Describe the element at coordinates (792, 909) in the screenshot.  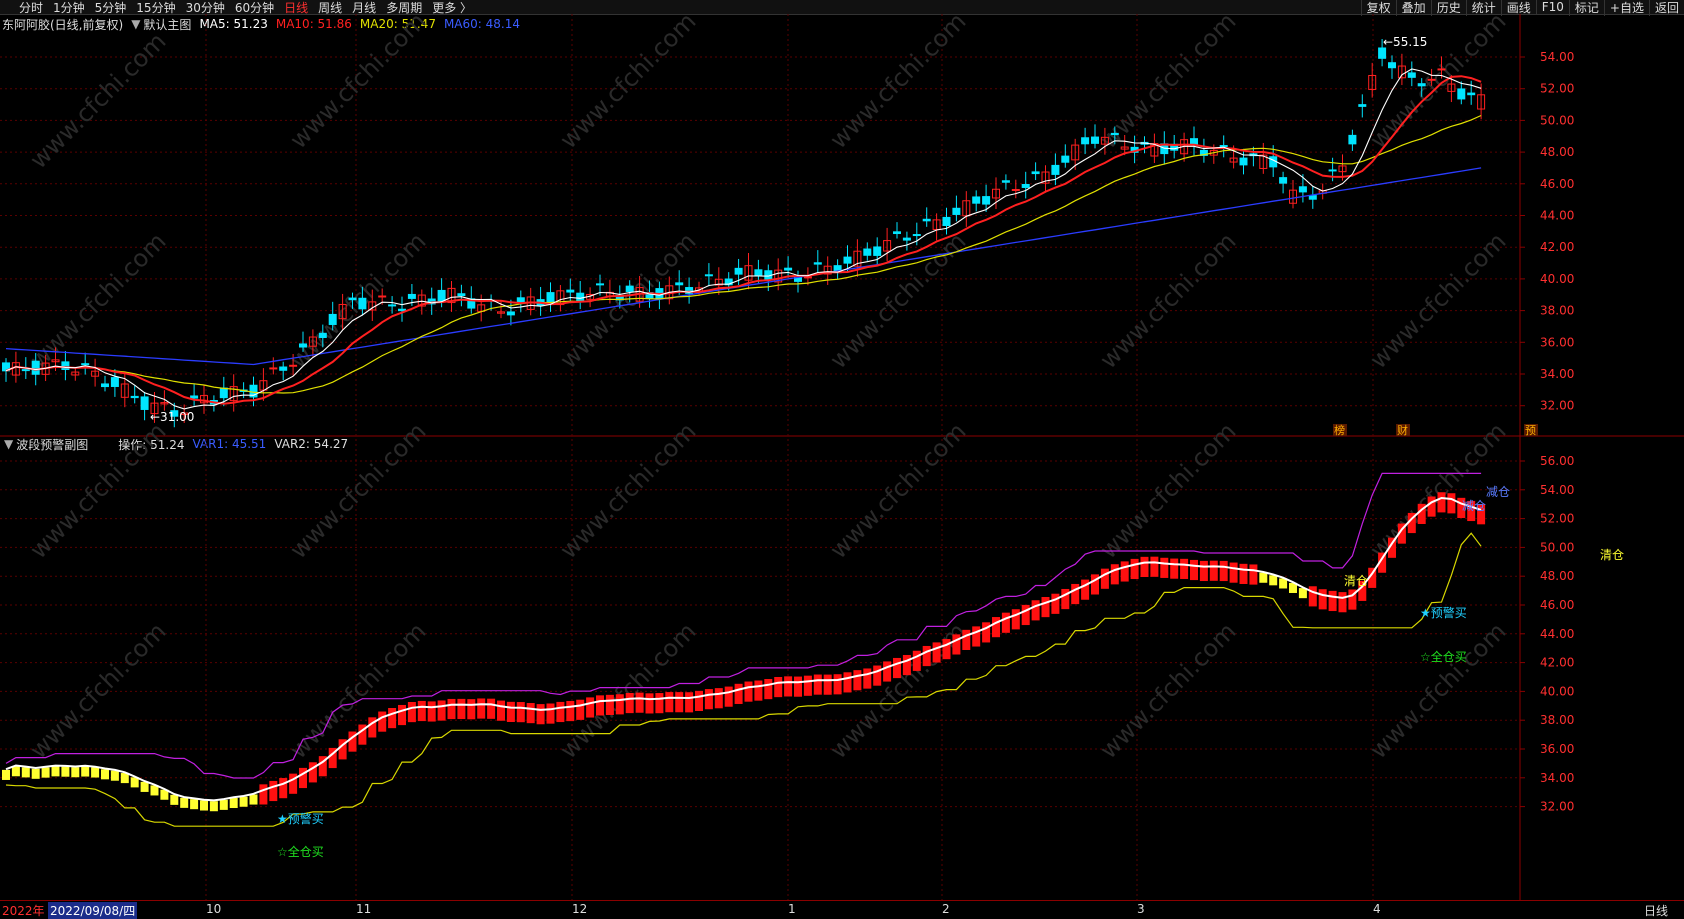
I see `month-label-1: 1` at that location.